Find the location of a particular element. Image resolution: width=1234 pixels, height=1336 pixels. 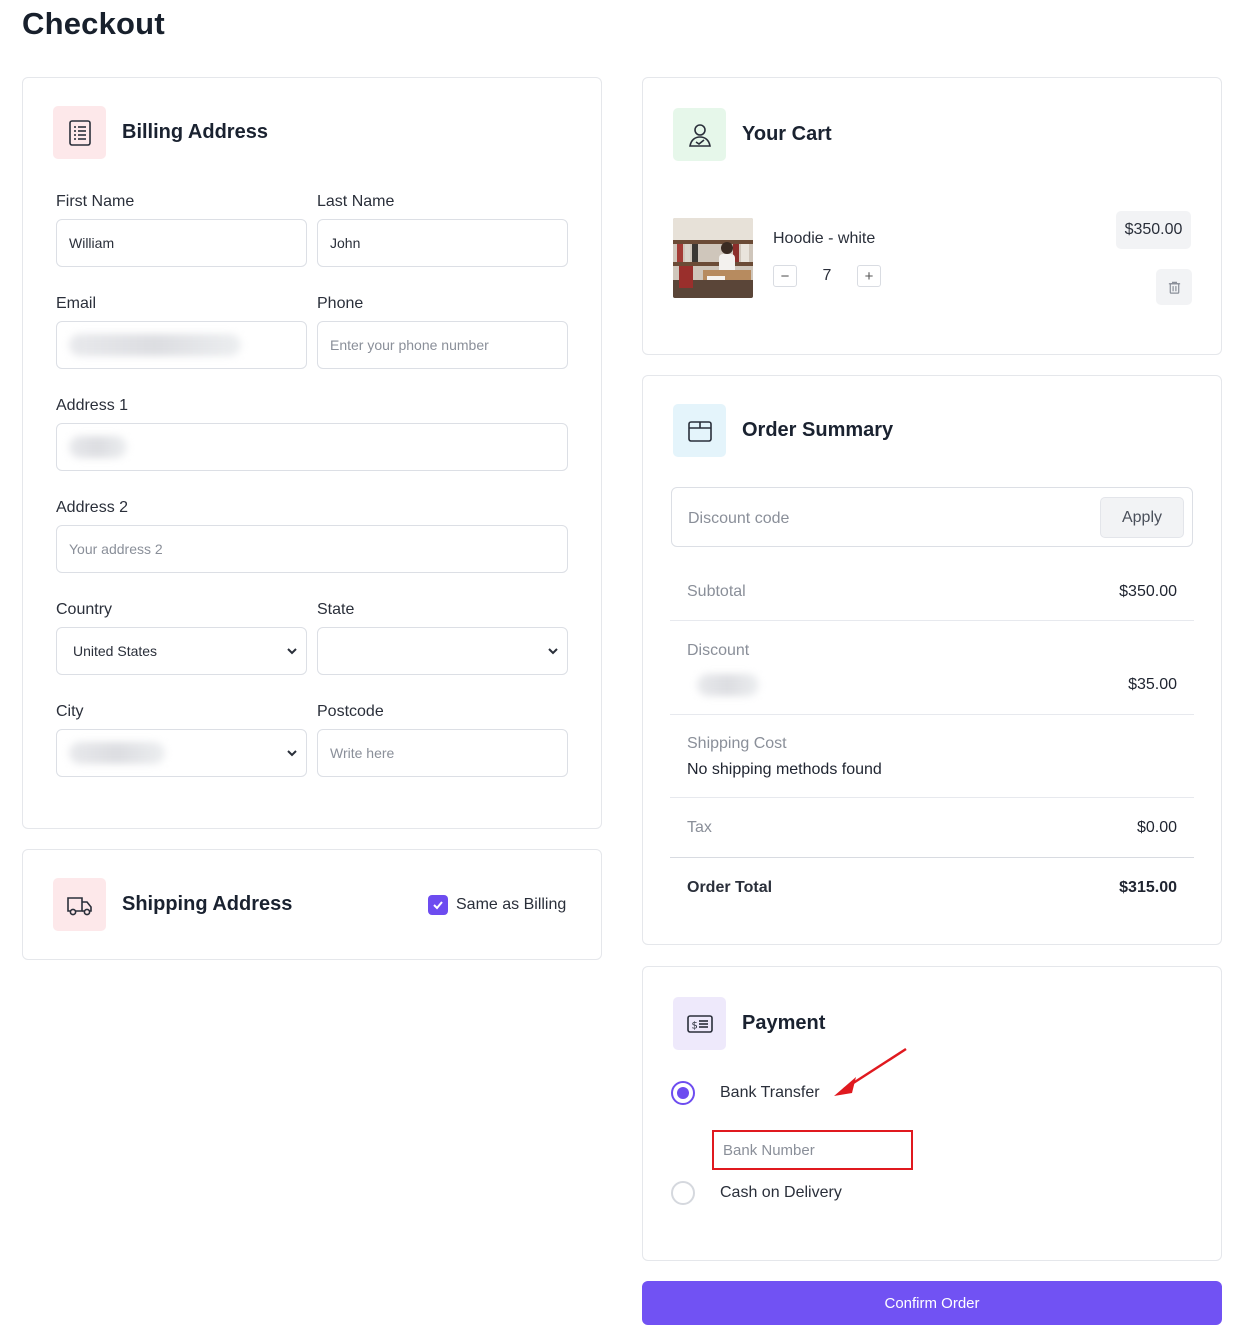

discount-code-group: Discount code Apply is located at coordinates (932, 517).